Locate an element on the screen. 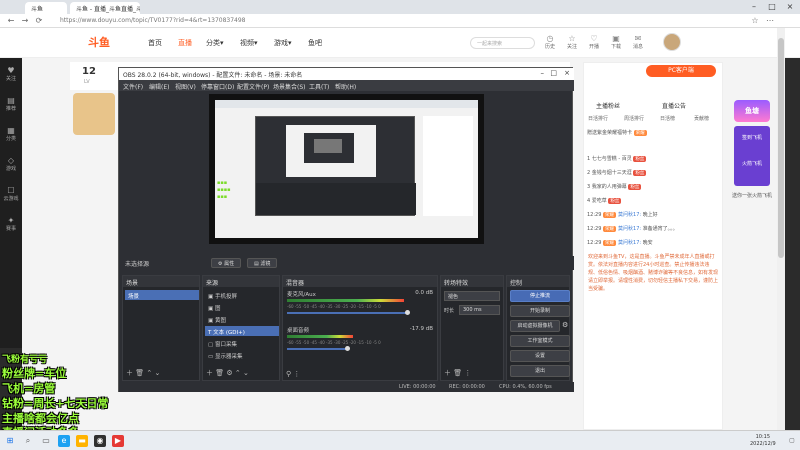 The width and height of the screenshot is (800, 450). nav-home: 首页 is located at coordinates (155, 43).